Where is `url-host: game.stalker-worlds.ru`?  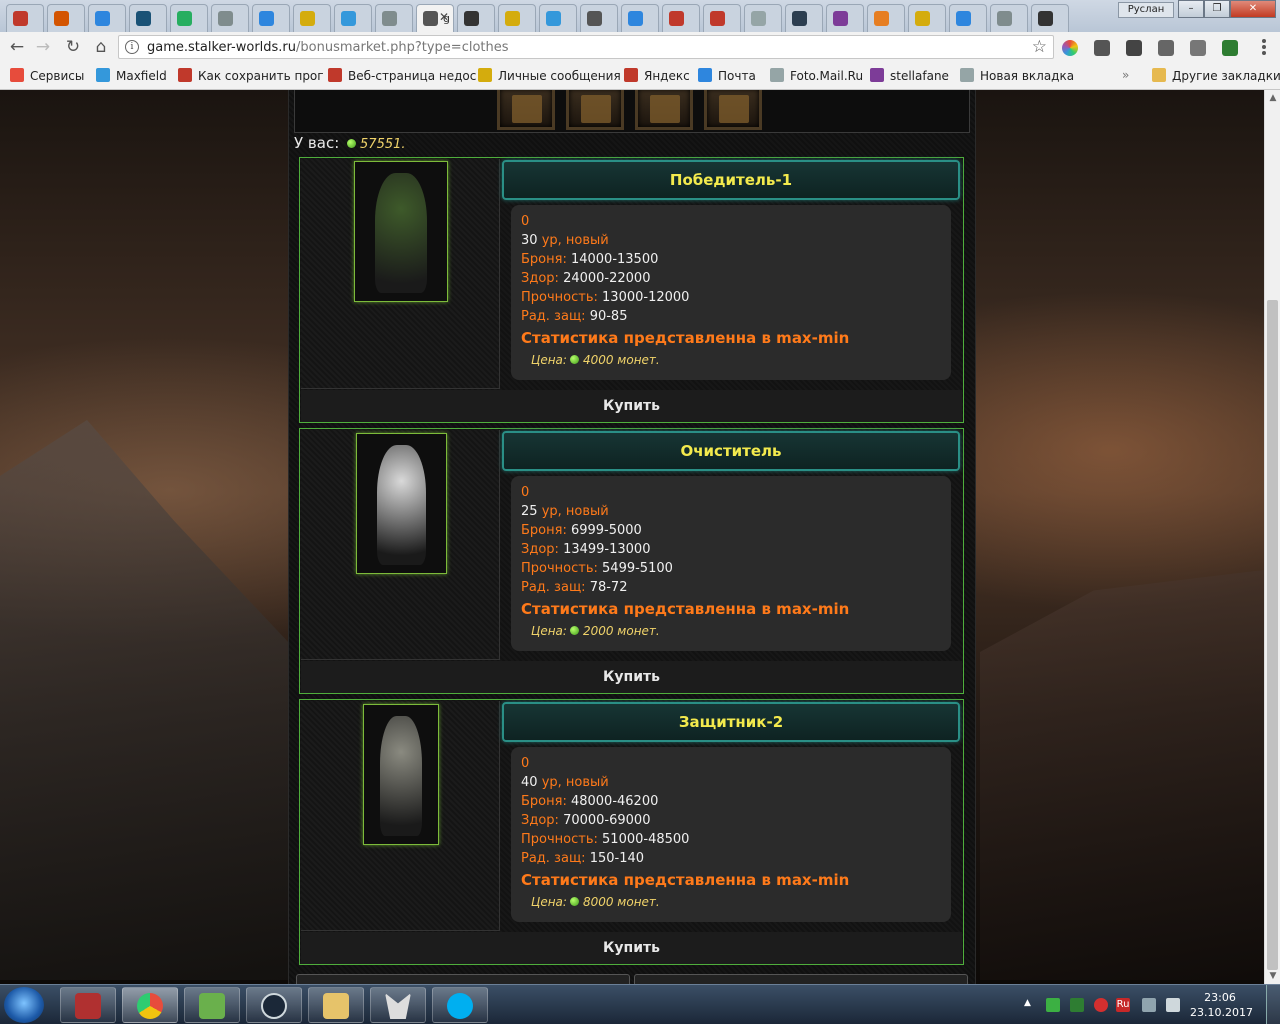 url-host: game.stalker-worlds.ru is located at coordinates (222, 47).